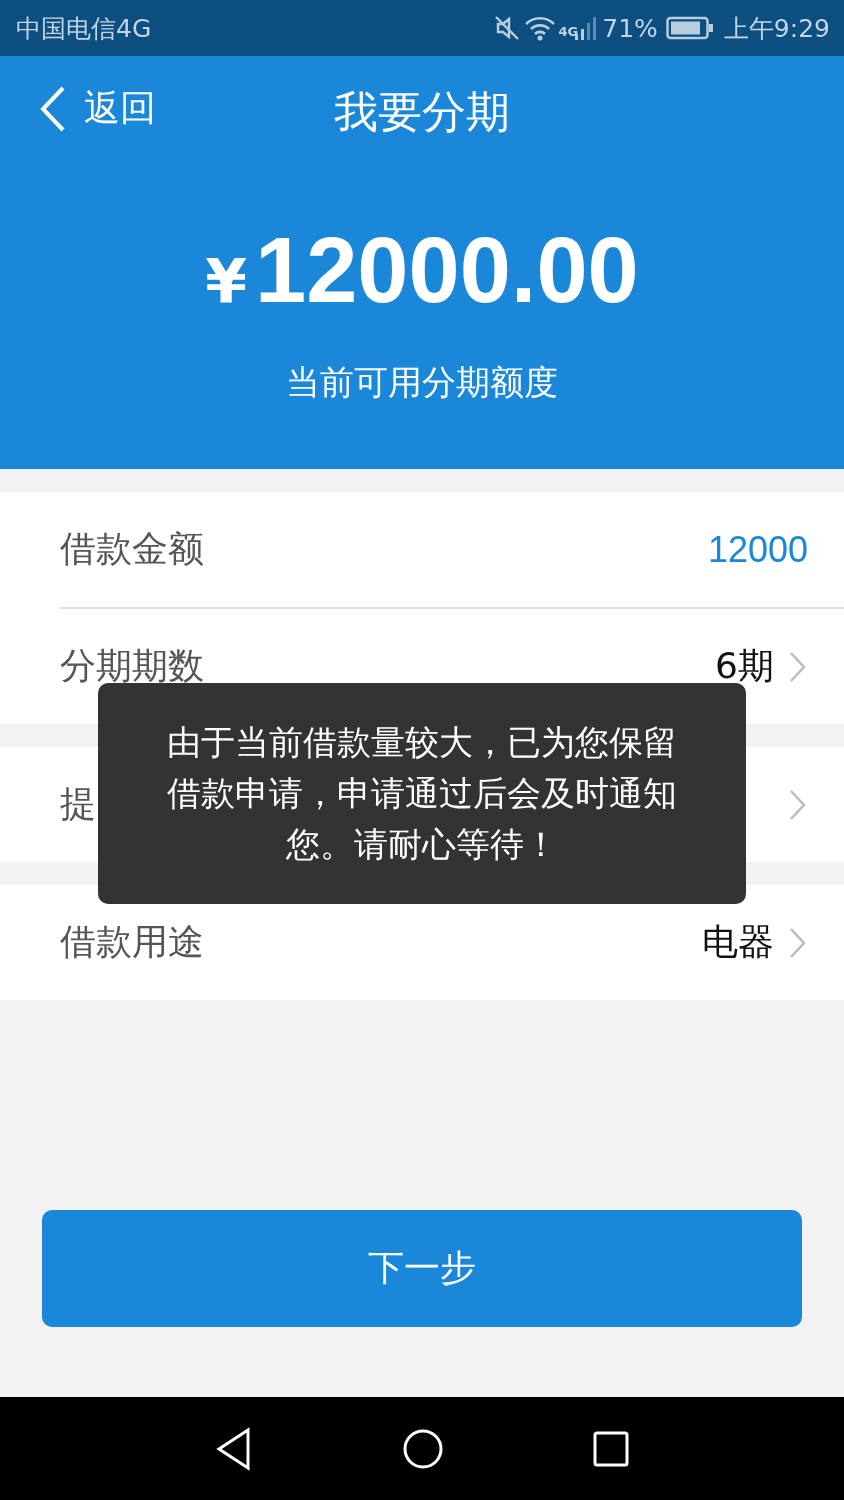  What do you see at coordinates (422, 382) in the screenshot?
I see `credit-caption: 当前可用分期额度` at bounding box center [422, 382].